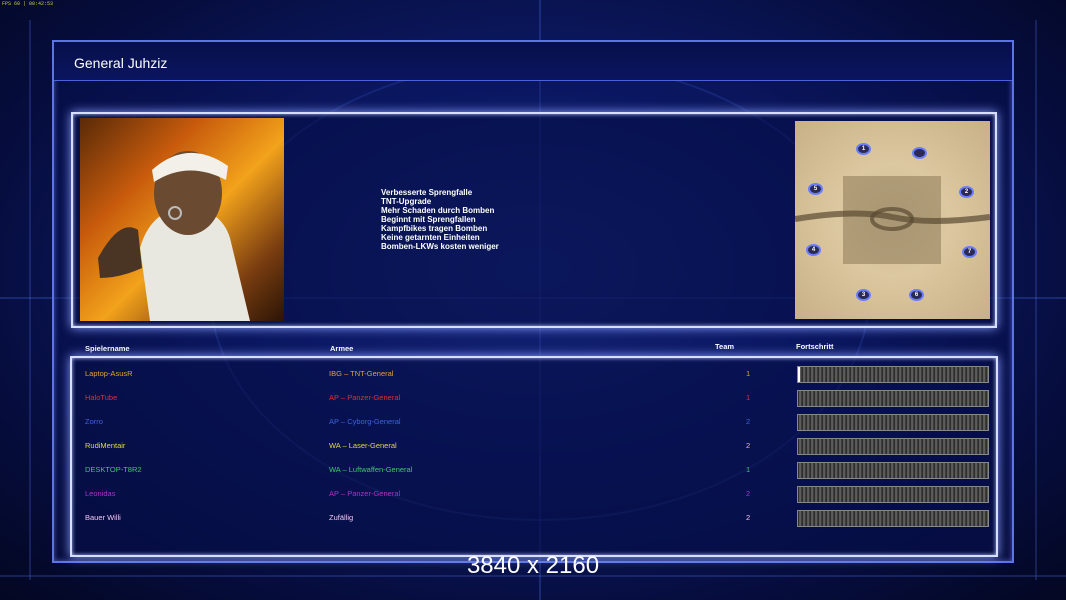  Describe the element at coordinates (103, 517) in the screenshot. I see `player-name: Bauer Willi` at that location.